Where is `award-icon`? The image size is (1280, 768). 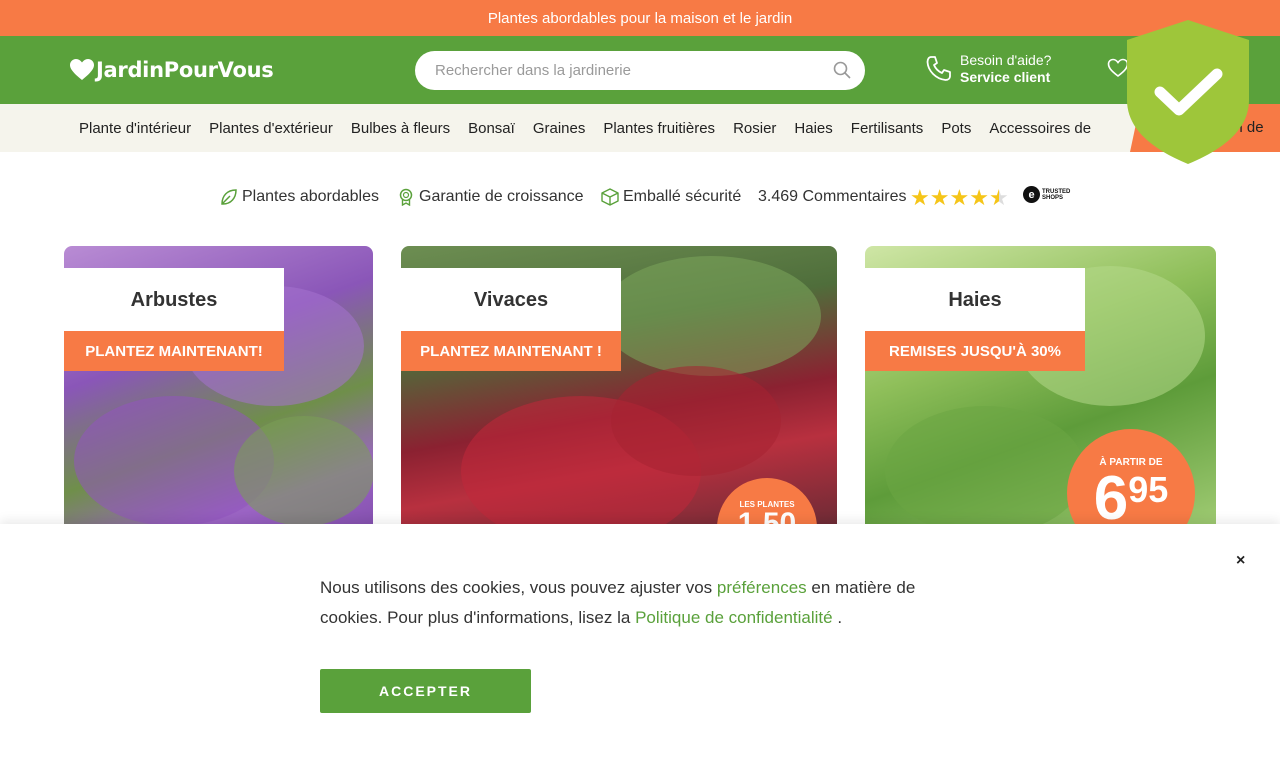 award-icon is located at coordinates (406, 197).